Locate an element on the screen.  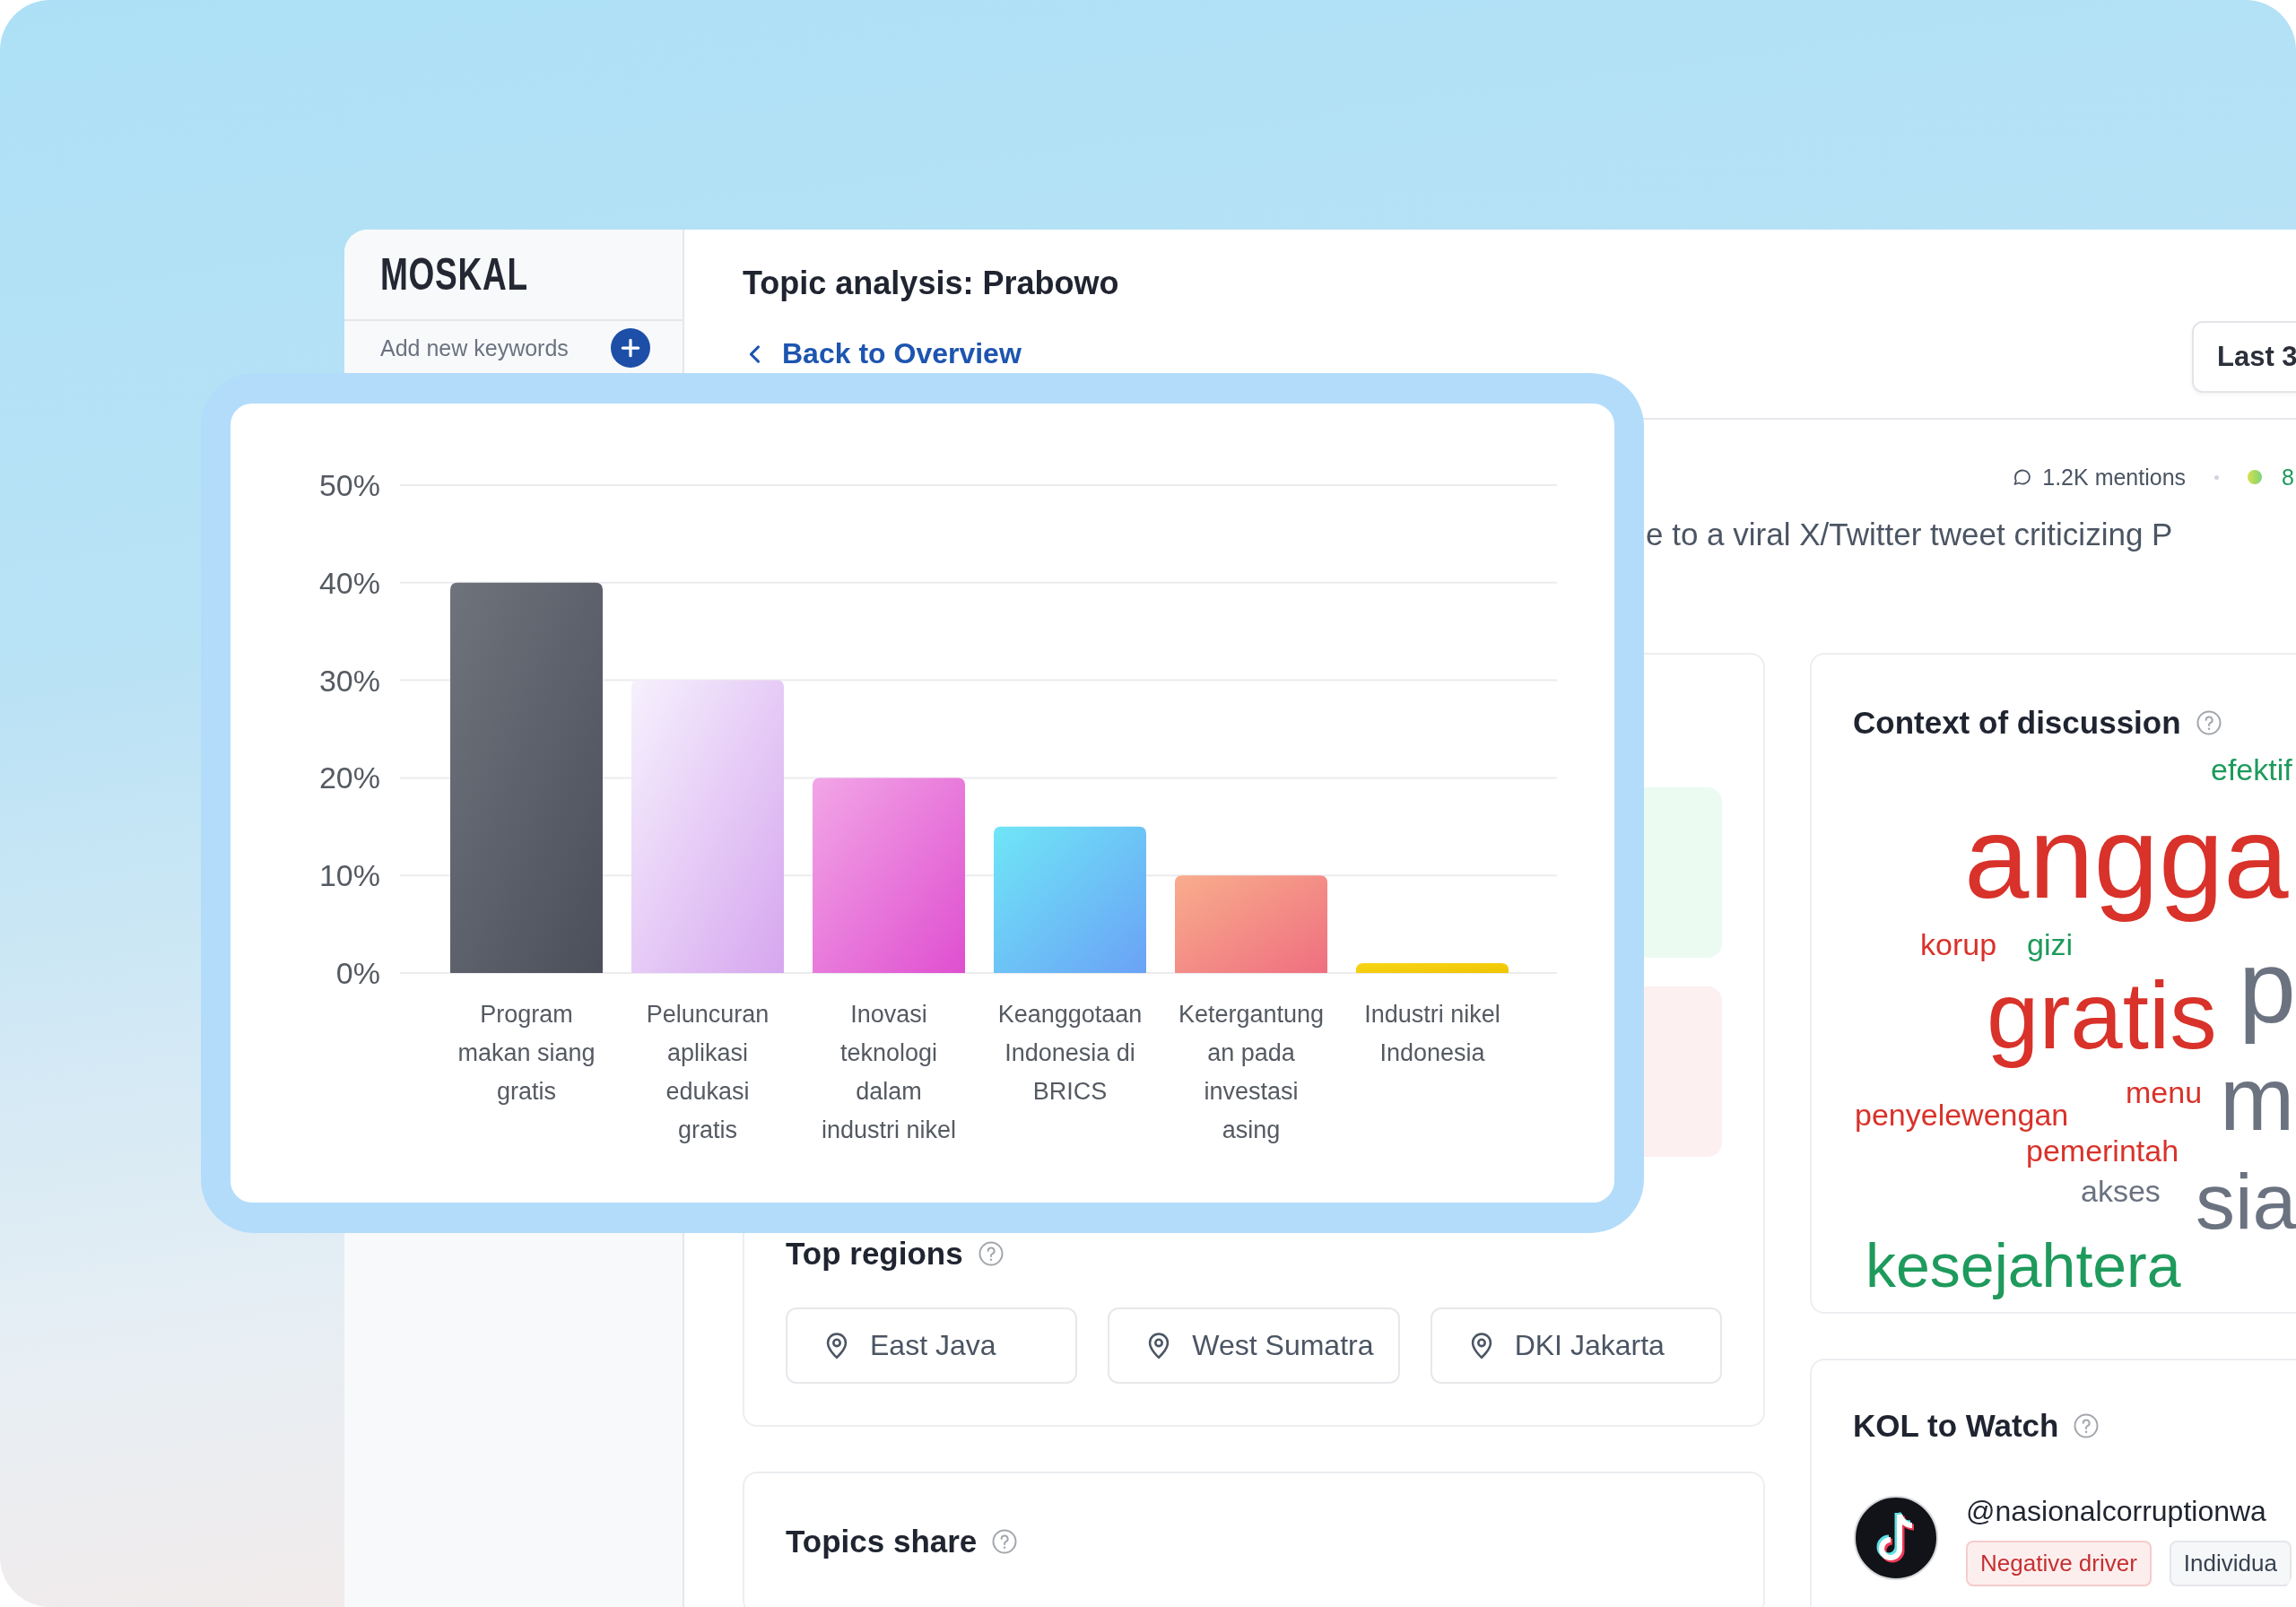
cloud-word: efektif is located at coordinates (2251, 769).